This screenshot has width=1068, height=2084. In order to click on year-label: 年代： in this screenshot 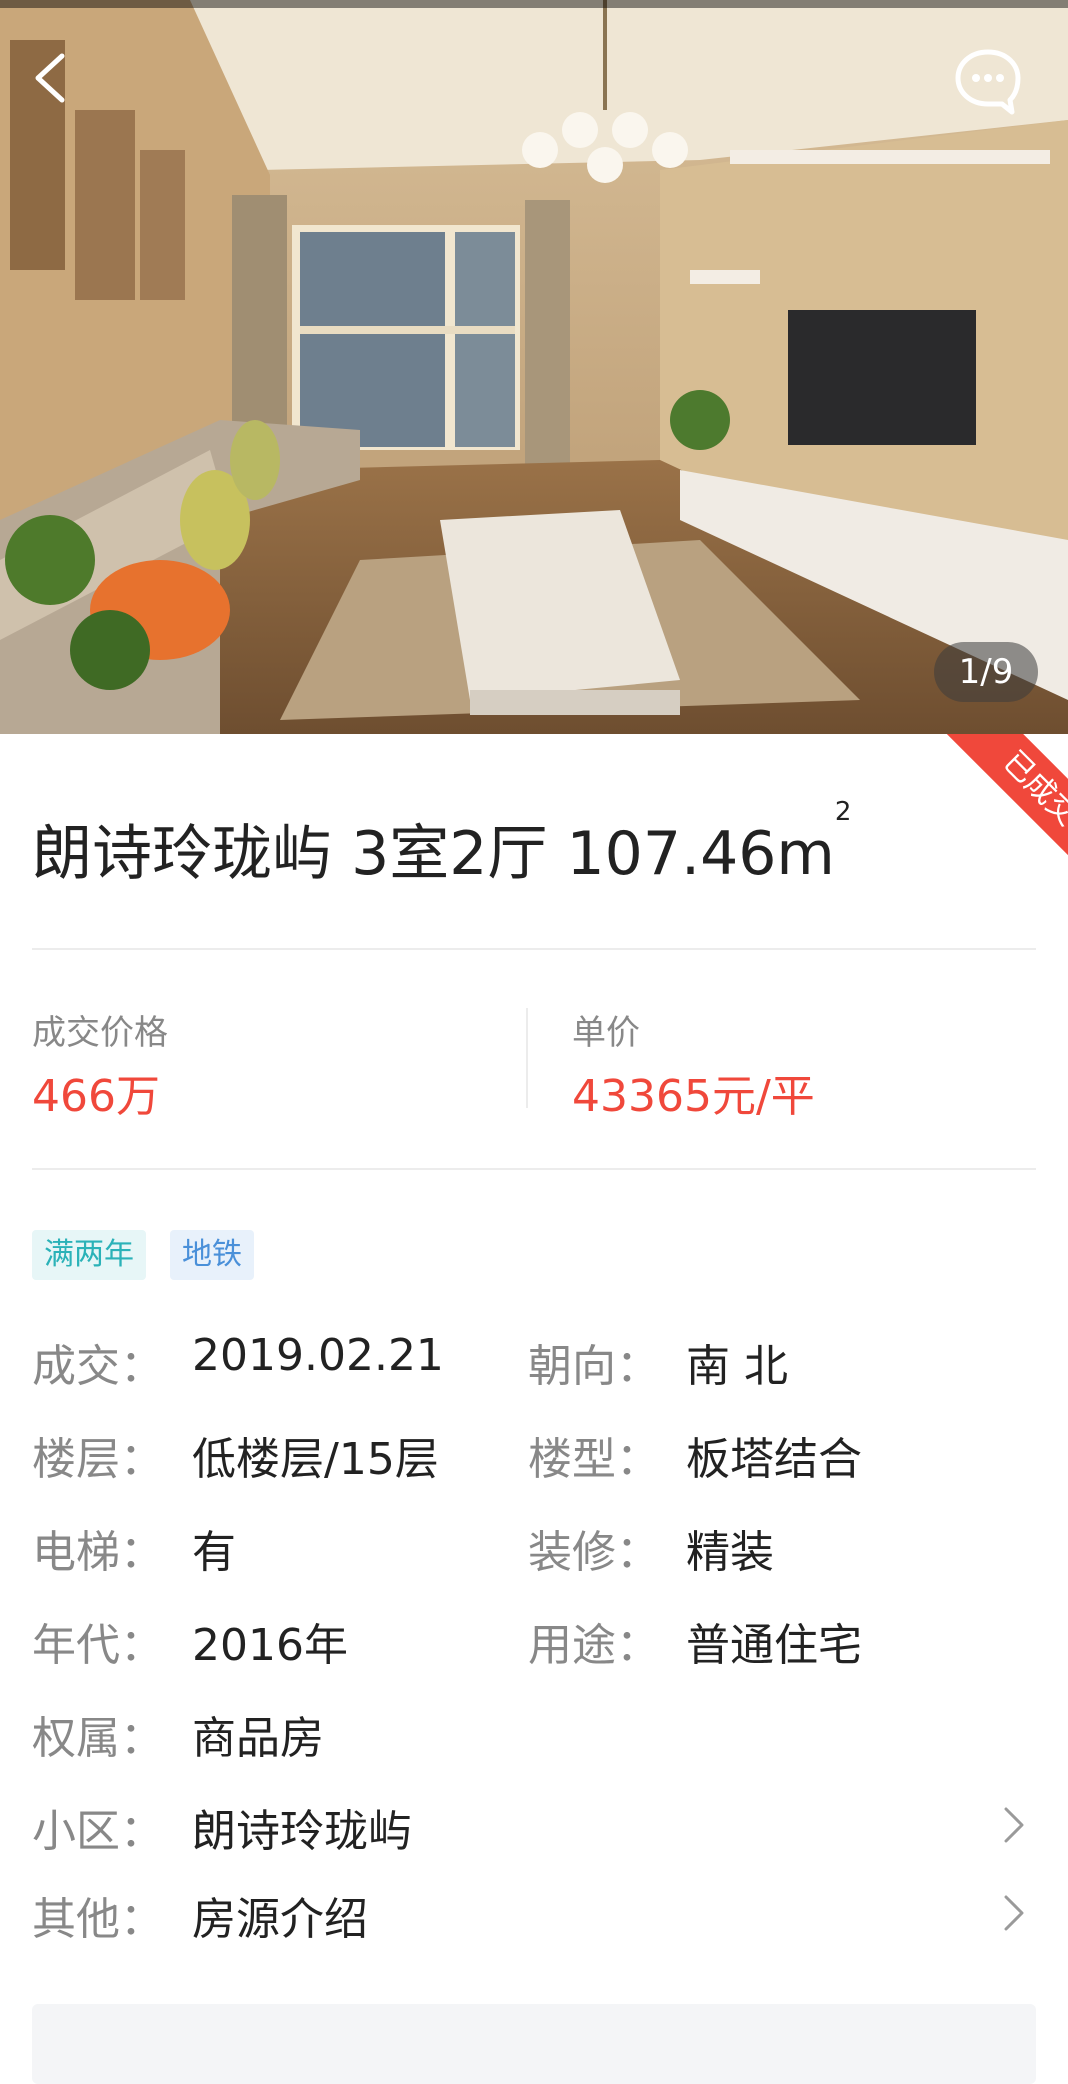, I will do `click(98, 1645)`.